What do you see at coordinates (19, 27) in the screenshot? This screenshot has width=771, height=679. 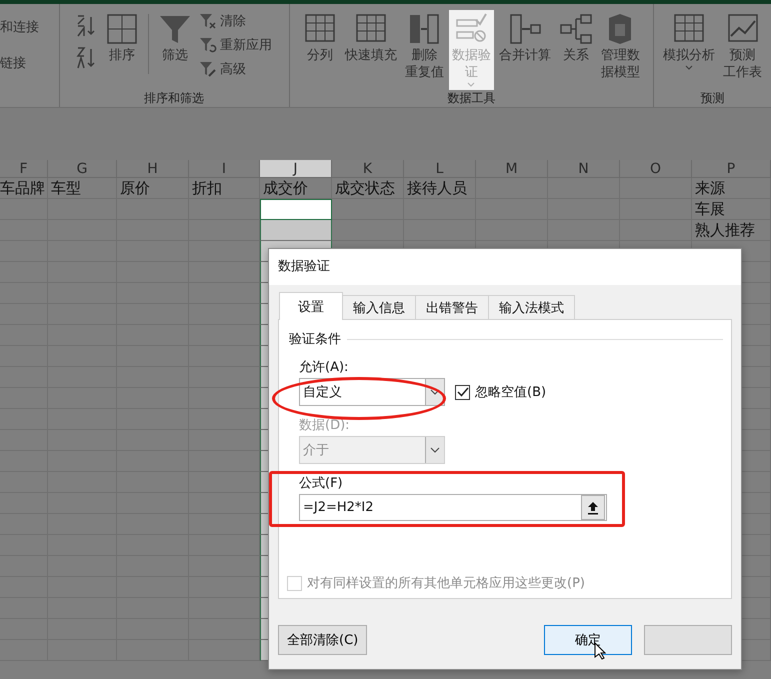 I see `ribbon-label: 和连接` at bounding box center [19, 27].